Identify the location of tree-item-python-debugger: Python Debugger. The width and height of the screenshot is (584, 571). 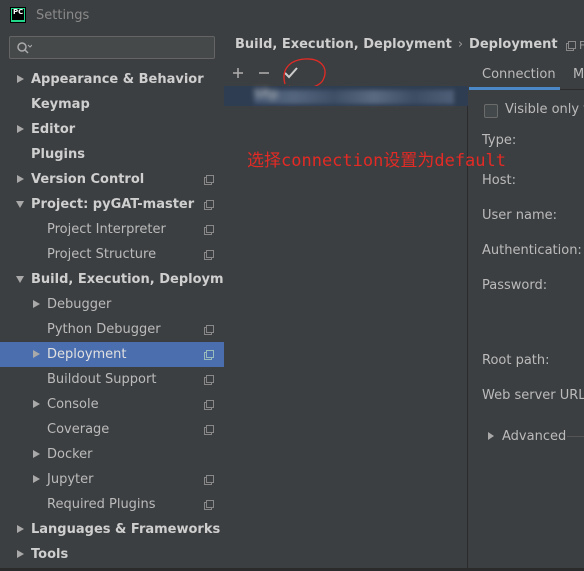
(112, 329).